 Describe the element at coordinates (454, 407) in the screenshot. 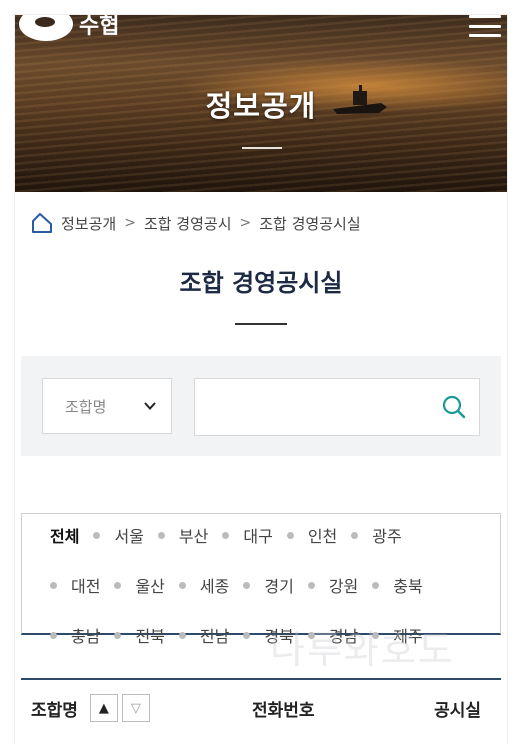

I see `search-icon` at that location.